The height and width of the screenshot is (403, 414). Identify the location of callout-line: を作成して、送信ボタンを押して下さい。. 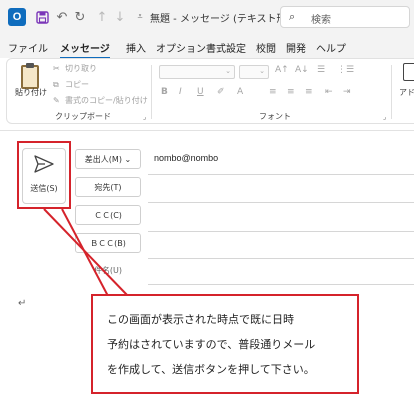
(211, 369).